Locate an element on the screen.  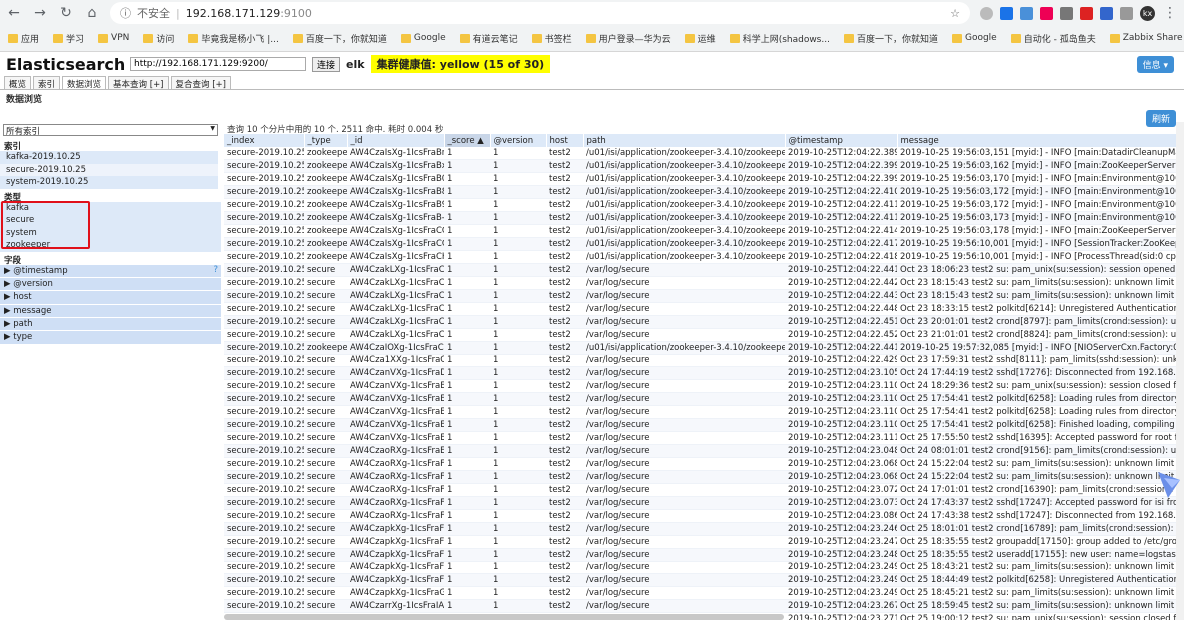
column-header: _score ▲ is located at coordinates (467, 140).